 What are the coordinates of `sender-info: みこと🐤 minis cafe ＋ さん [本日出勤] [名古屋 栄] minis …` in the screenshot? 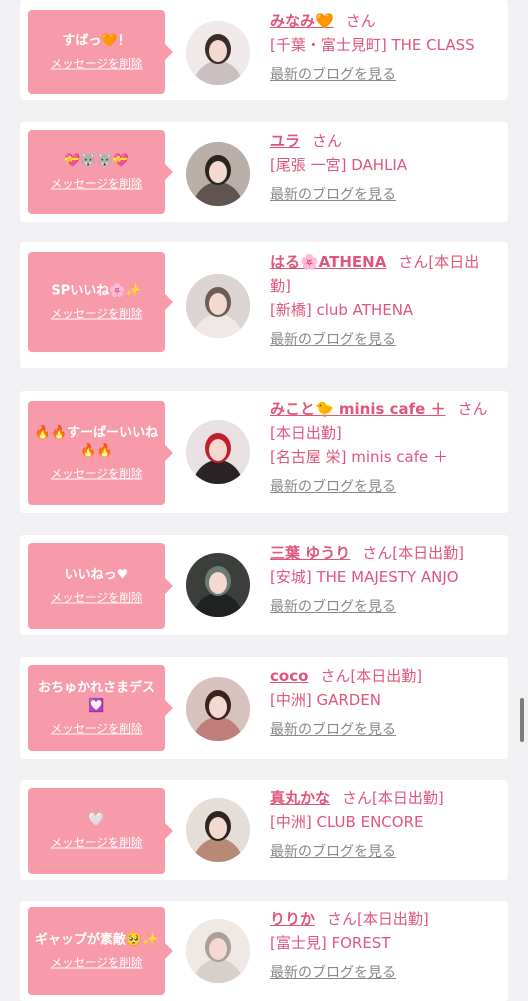 It's located at (385, 448).